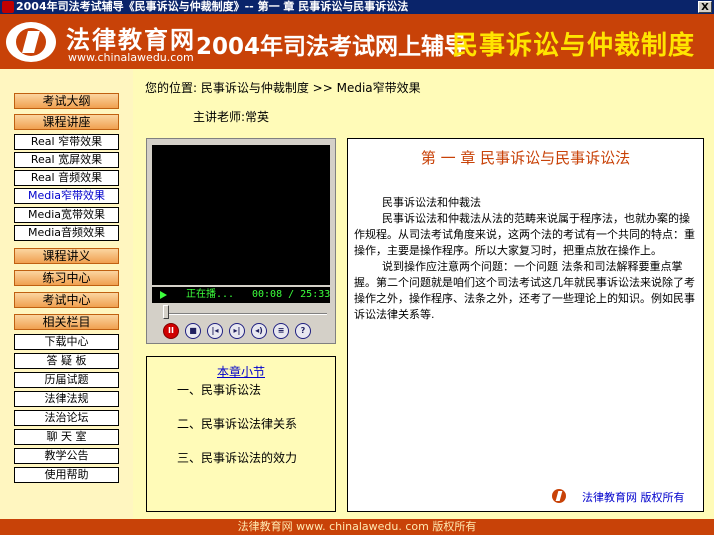  Describe the element at coordinates (66, 278) in the screenshot. I see `nav-practice-center: 练习中心` at that location.